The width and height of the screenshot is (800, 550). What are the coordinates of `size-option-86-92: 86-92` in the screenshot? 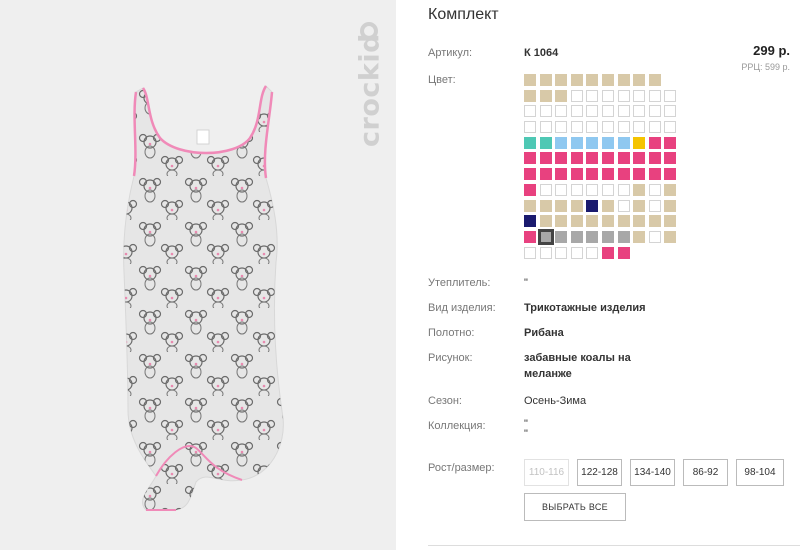 It's located at (705, 472).